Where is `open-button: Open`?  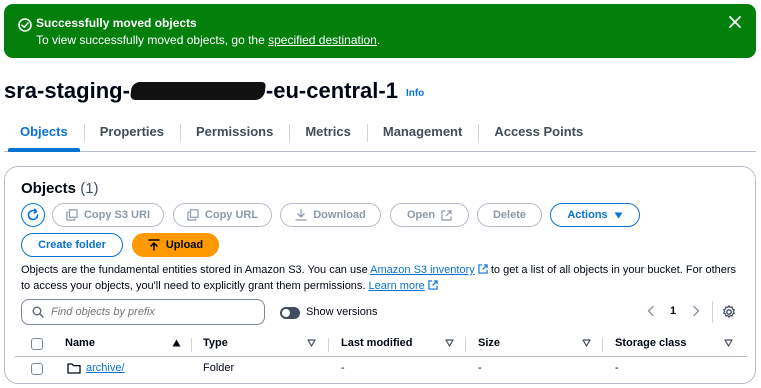
open-button: Open is located at coordinates (429, 215).